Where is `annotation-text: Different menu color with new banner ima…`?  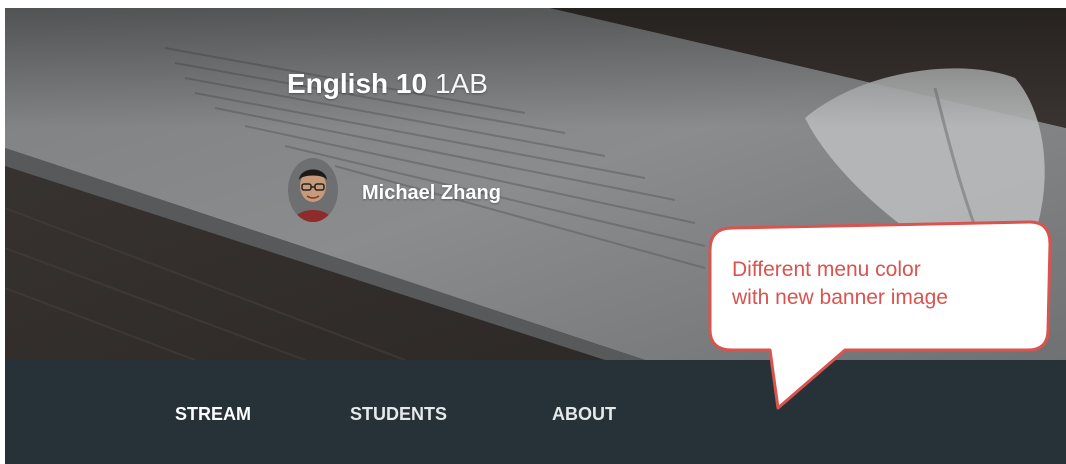 annotation-text: Different menu color with new banner ima… is located at coordinates (882, 284).